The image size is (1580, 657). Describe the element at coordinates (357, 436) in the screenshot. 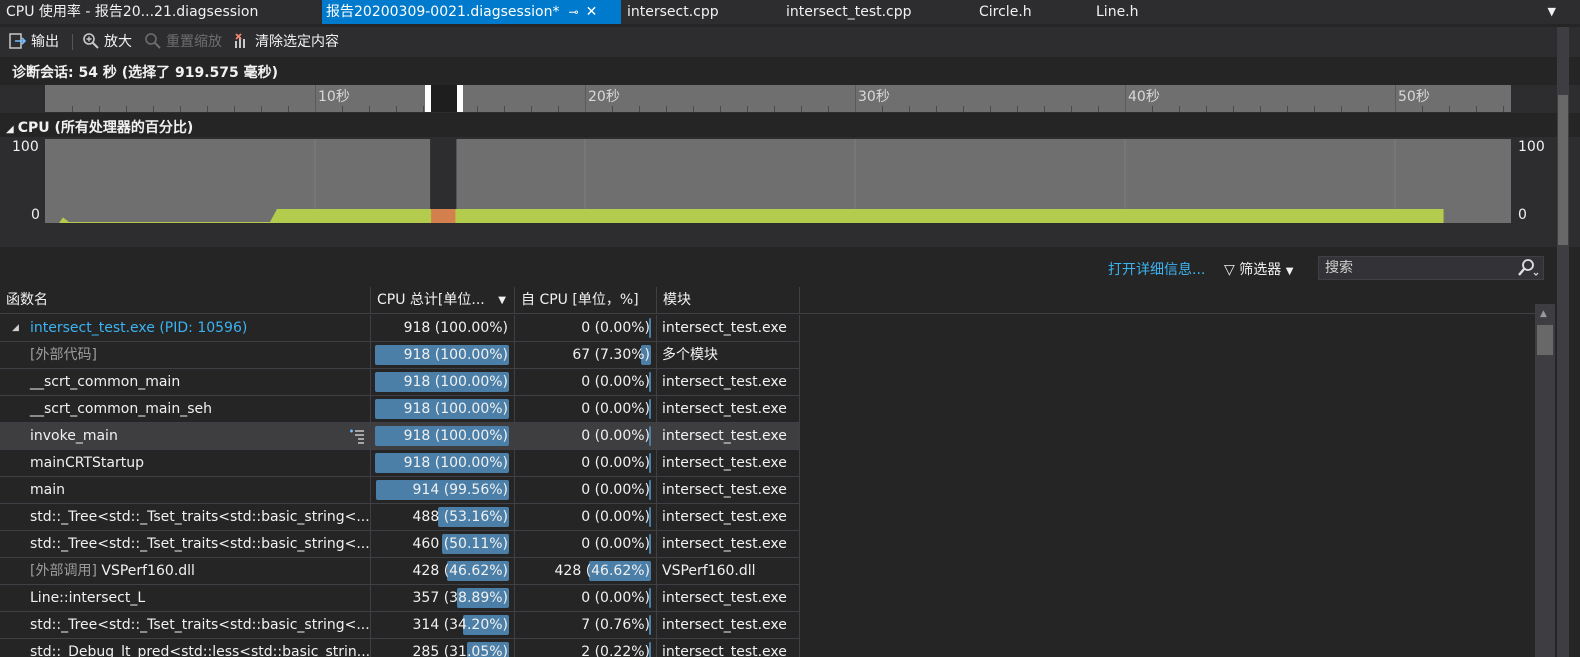

I see `view-source-icon` at that location.